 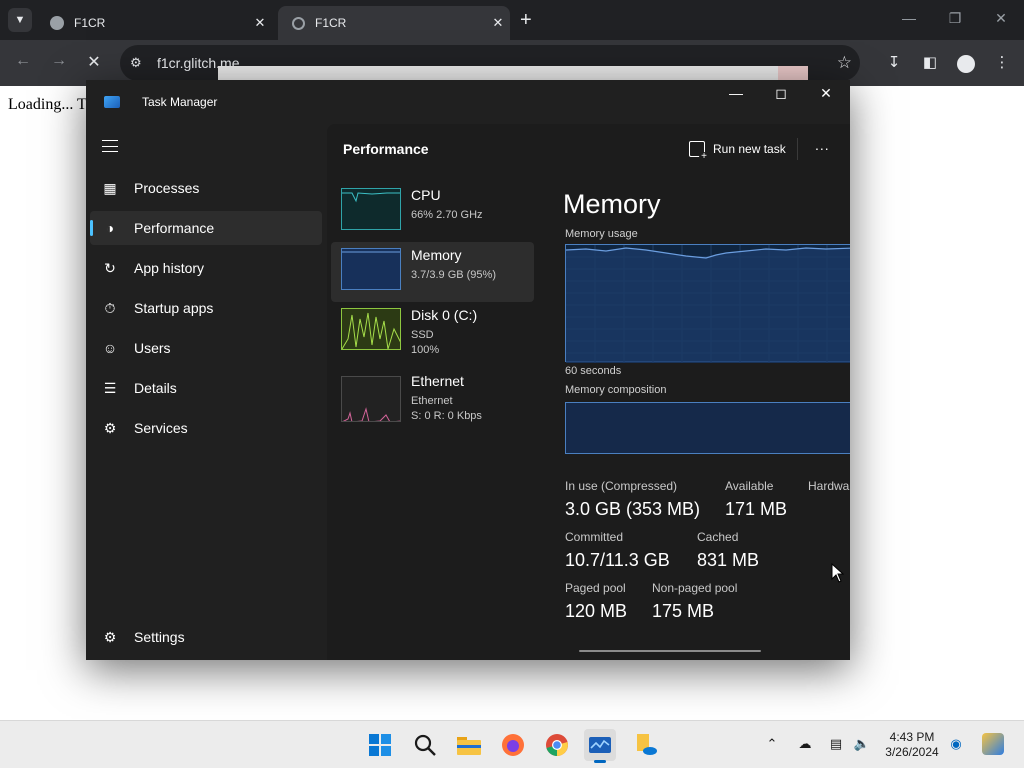 What do you see at coordinates (912, 752) in the screenshot?
I see `clock-date: 3/26/2024` at bounding box center [912, 752].